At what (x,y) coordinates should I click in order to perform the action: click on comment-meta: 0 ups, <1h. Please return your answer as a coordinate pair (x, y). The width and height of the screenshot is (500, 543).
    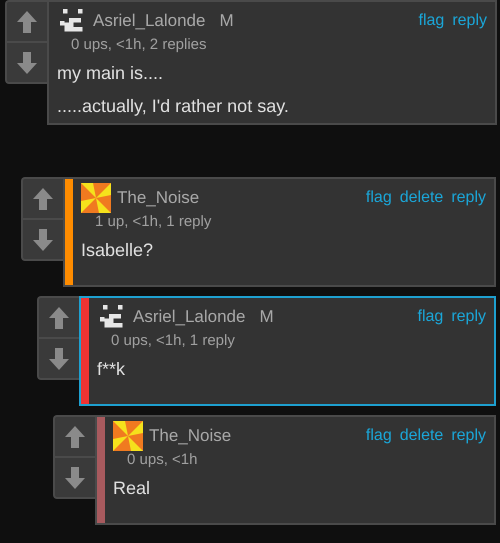
    Looking at the image, I should click on (162, 459).